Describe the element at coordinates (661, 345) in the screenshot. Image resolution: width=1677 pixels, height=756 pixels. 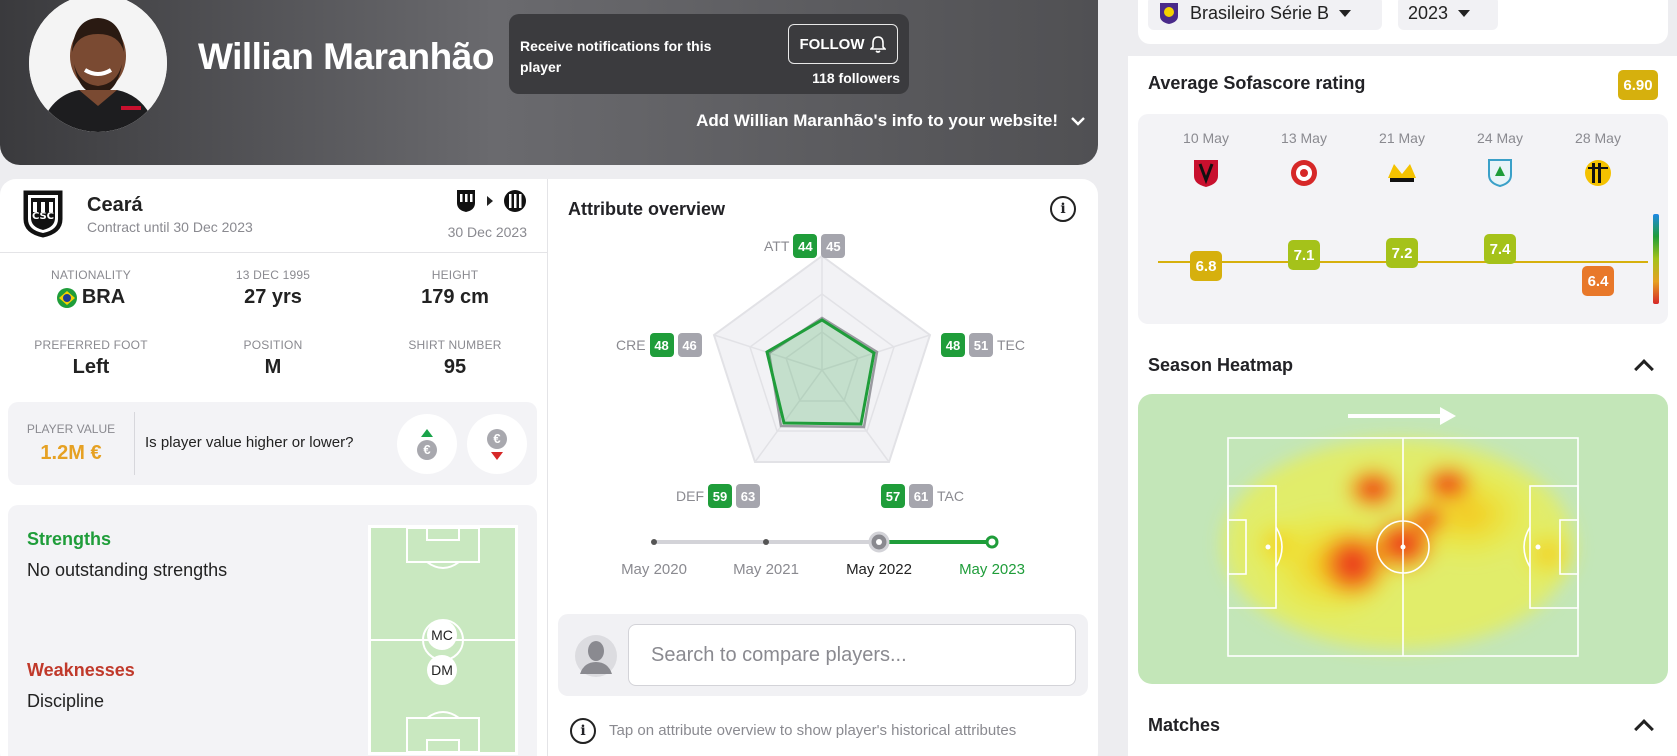
I see `attr-cre-current: 48` at that location.